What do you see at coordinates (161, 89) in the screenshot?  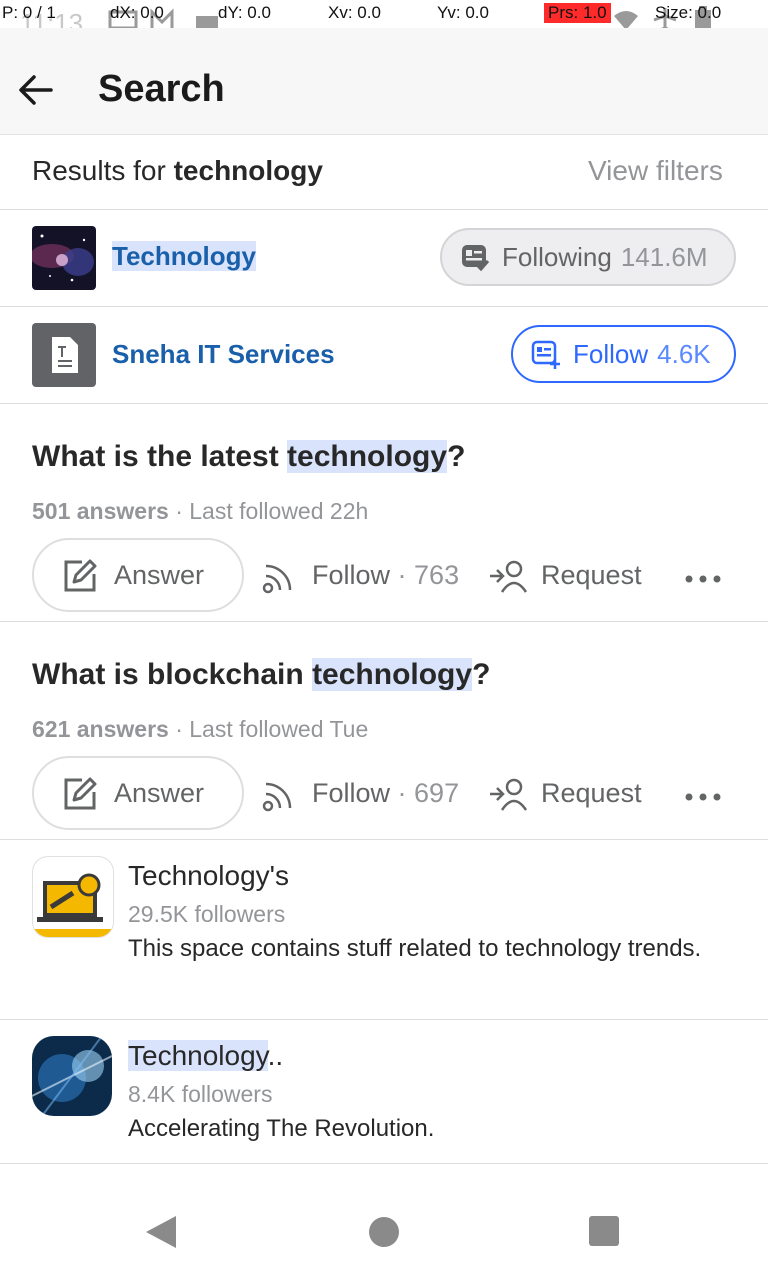 I see `page-title: Search` at bounding box center [161, 89].